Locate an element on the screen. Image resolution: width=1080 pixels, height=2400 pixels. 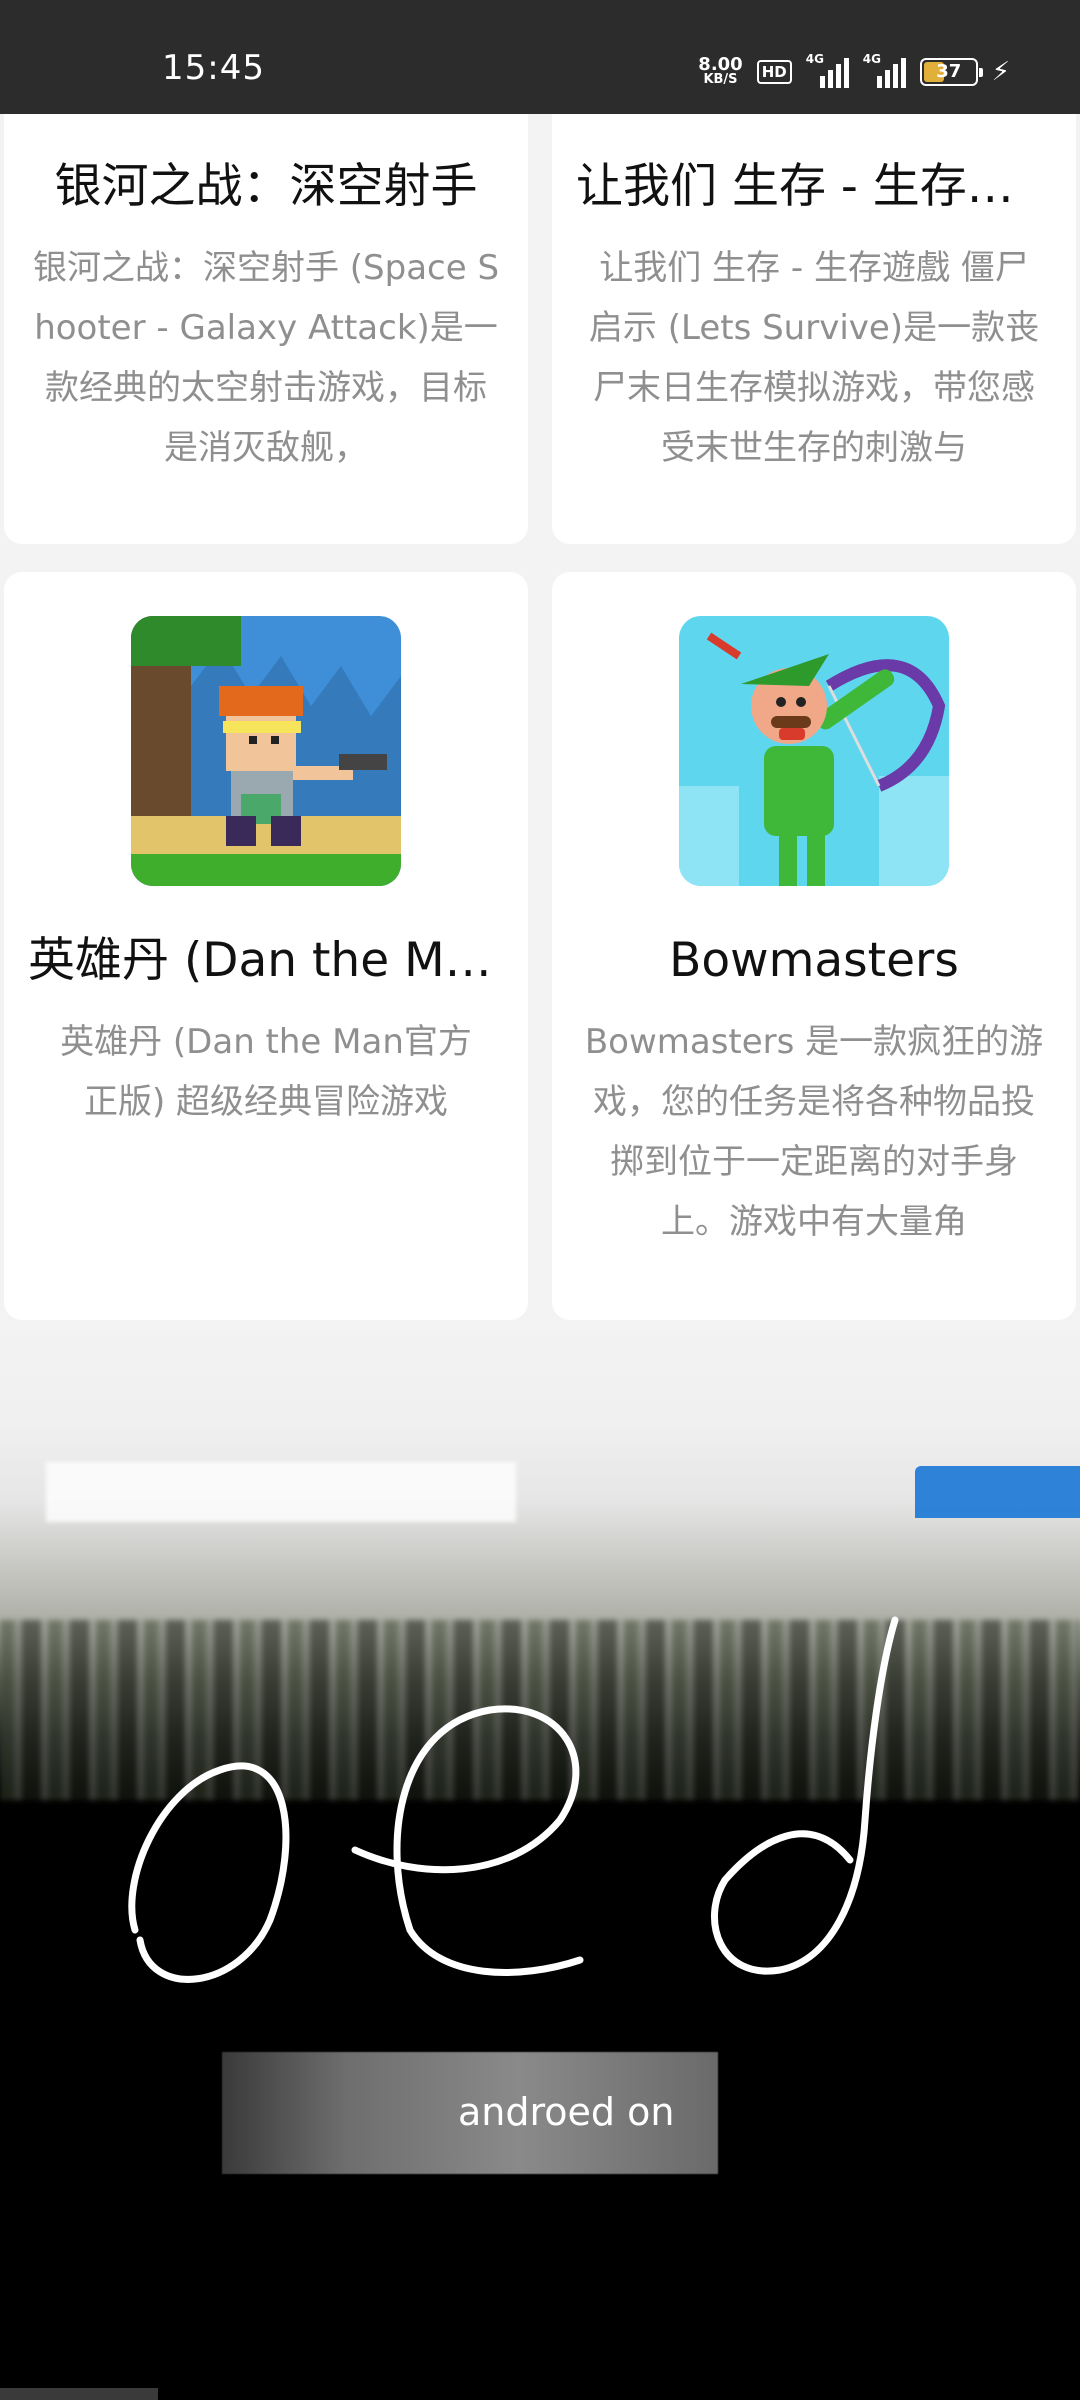
game-description: 英雄丹 (Dan the Man官方正版) 超级经典冒险游戏 is located at coordinates (266, 1072).